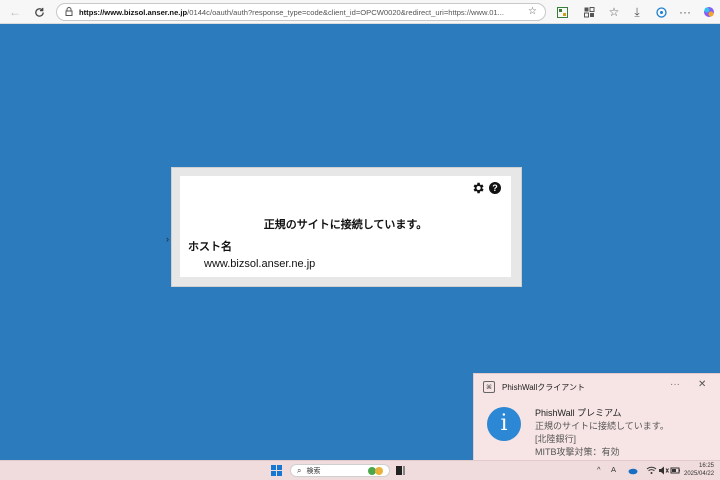 Image resolution: width=720 pixels, height=480 pixels. What do you see at coordinates (400, 470) in the screenshot?
I see `task-view-icon` at bounding box center [400, 470].